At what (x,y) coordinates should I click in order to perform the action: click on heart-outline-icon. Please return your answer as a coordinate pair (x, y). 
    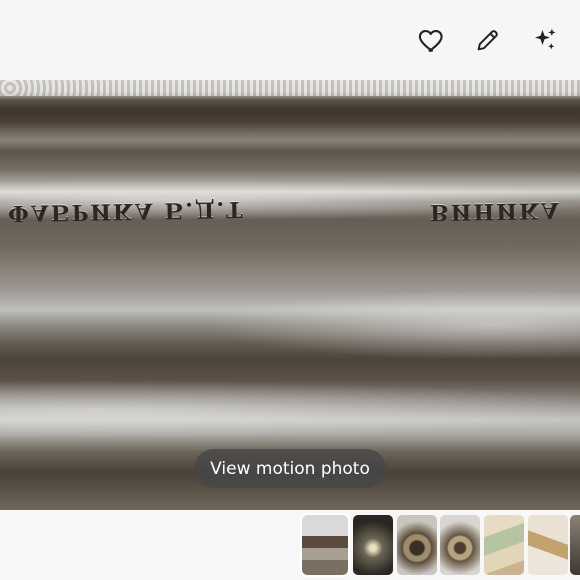
    Looking at the image, I should click on (430, 40).